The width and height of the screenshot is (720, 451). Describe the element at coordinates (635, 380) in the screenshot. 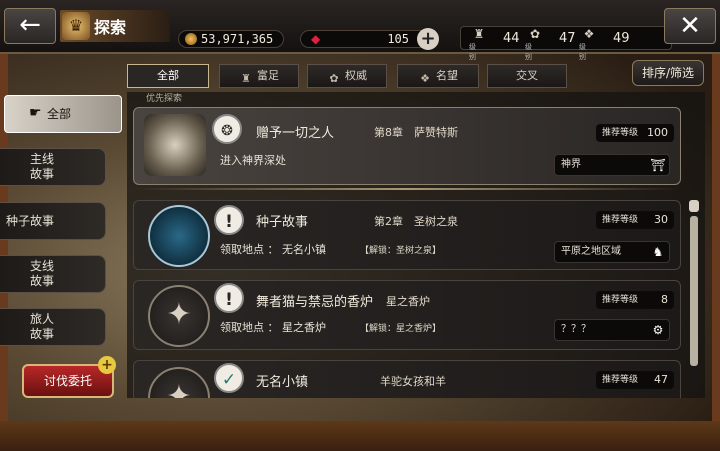

I see `recommended-level: 推荐等级 47` at that location.